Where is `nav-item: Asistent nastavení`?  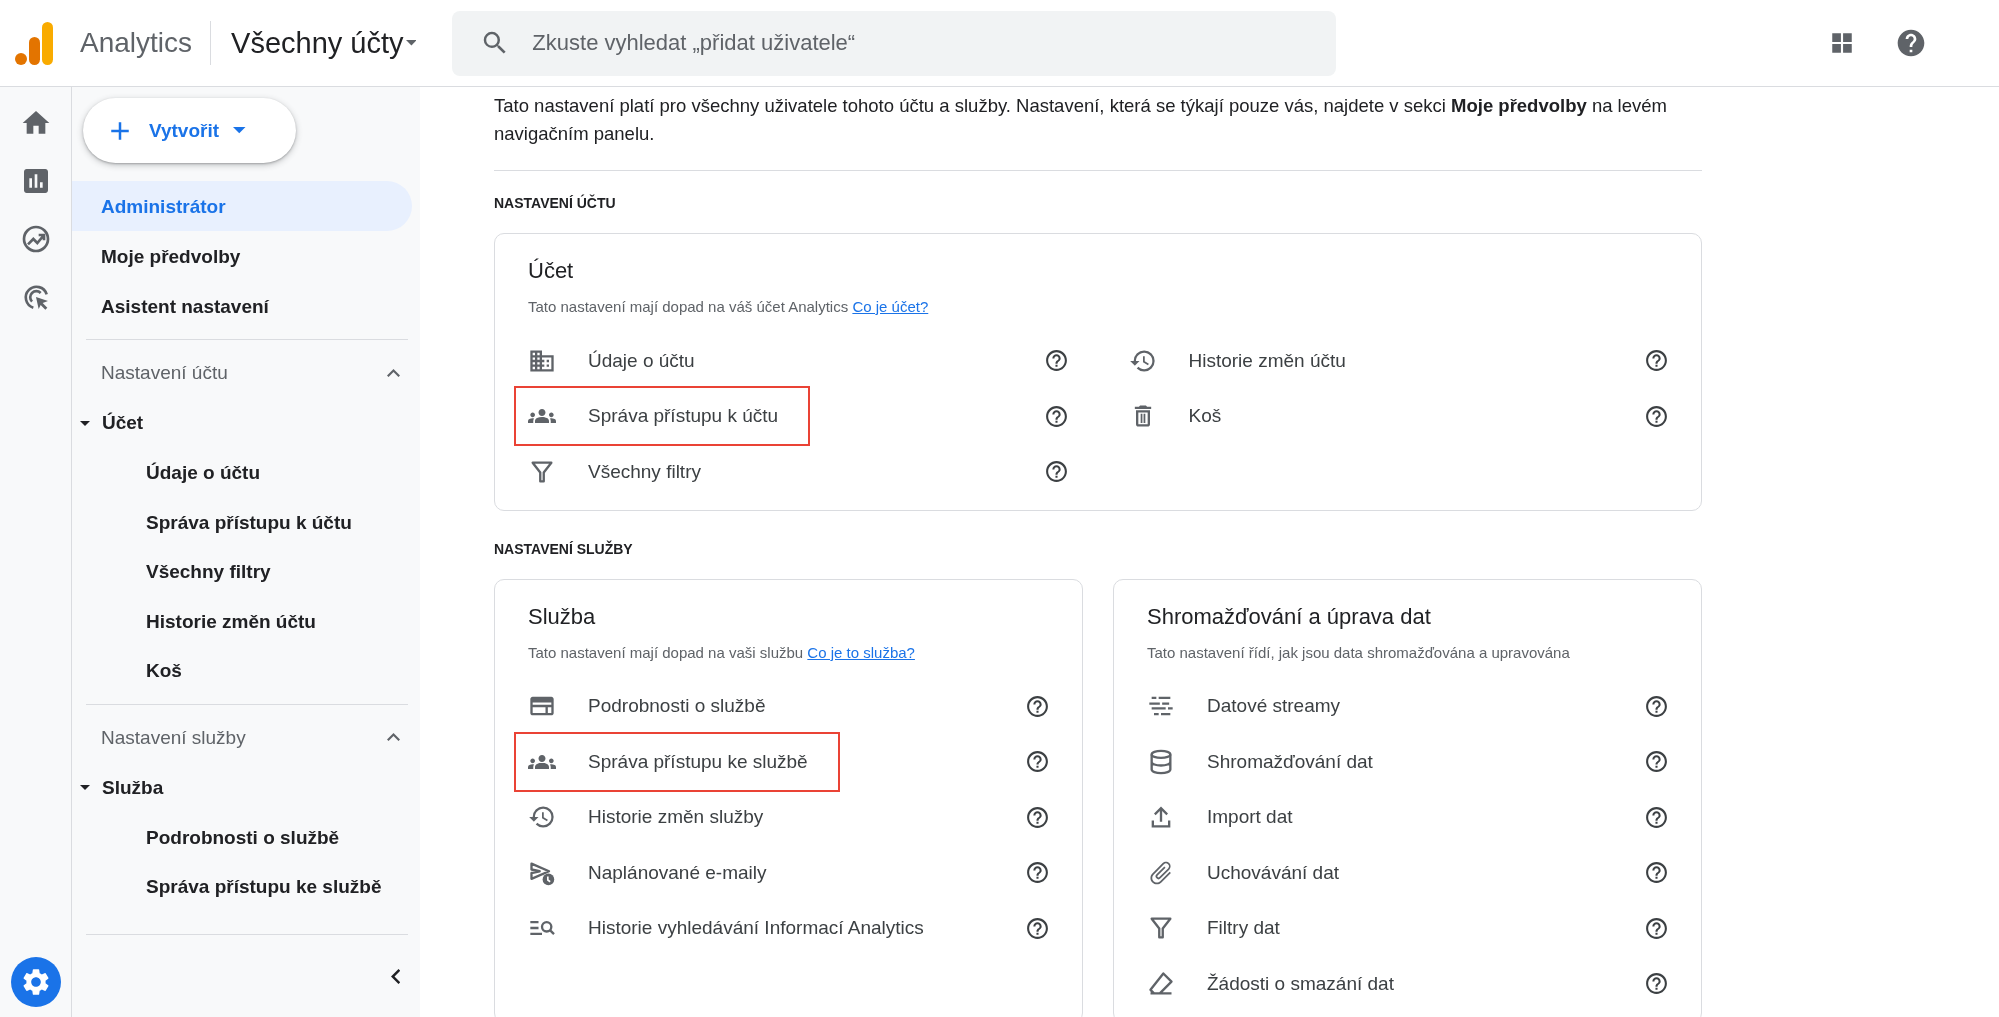
nav-item: Asistent nastavení is located at coordinates (242, 306).